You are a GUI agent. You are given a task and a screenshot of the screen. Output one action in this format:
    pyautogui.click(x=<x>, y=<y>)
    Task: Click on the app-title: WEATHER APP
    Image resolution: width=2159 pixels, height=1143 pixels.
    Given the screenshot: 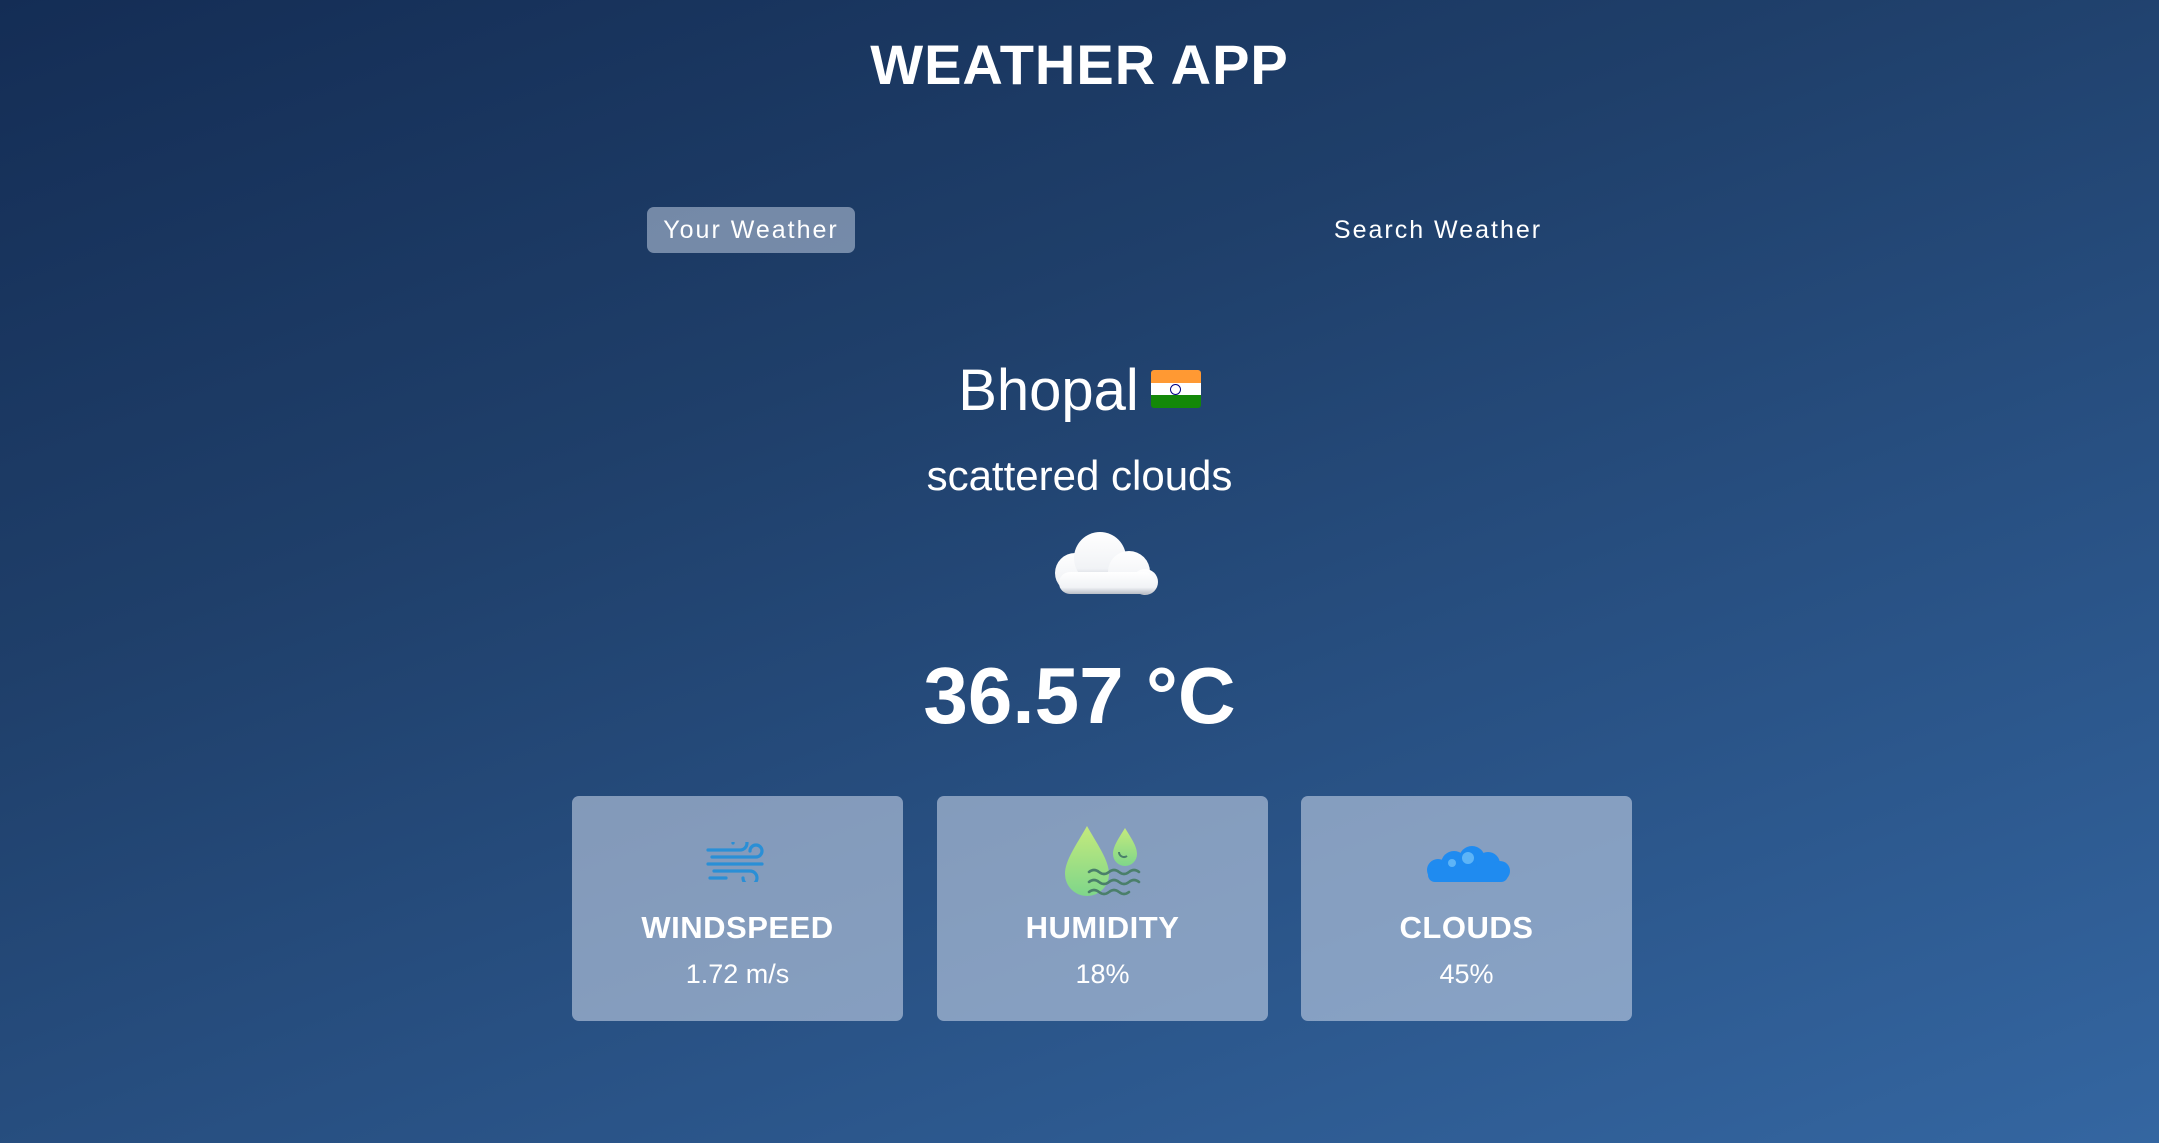 What is the action you would take?
    pyautogui.click(x=1079, y=64)
    